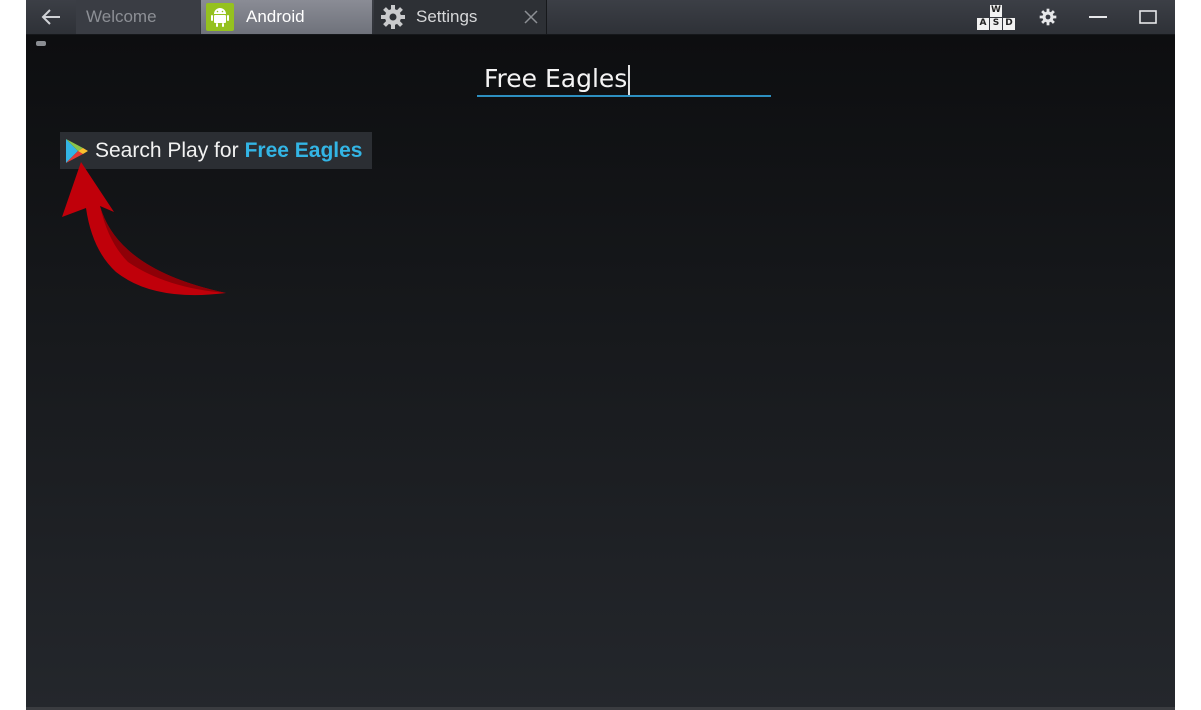  I want to click on back-button, so click(51, 17).